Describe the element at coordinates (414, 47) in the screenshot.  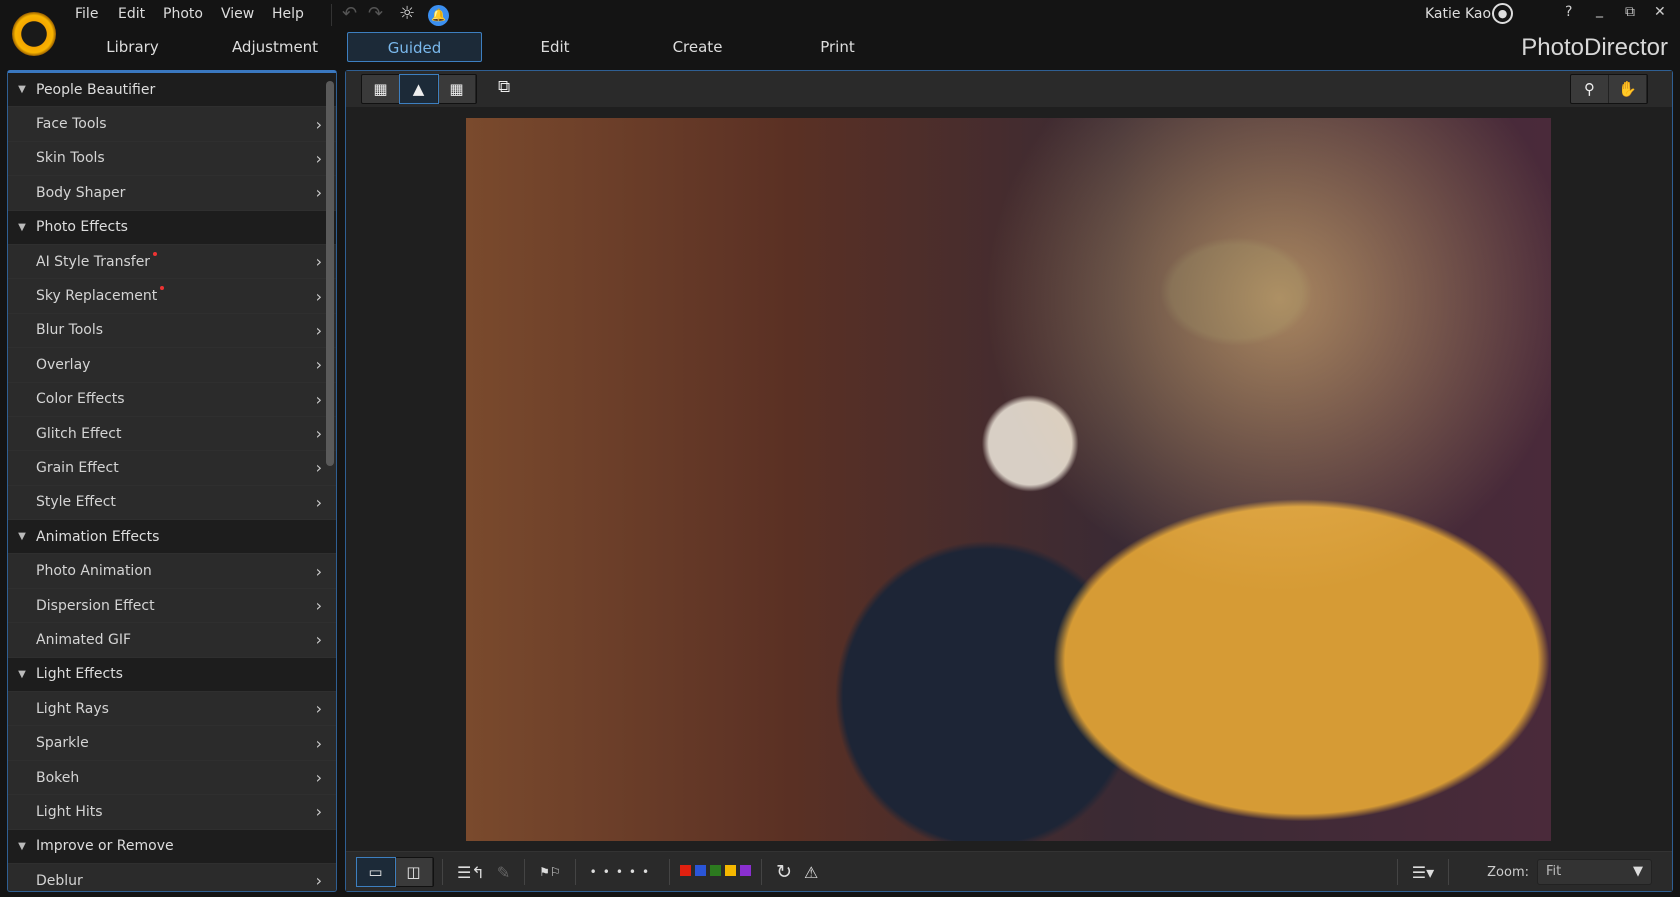
I see `tab-guided: Guided` at that location.